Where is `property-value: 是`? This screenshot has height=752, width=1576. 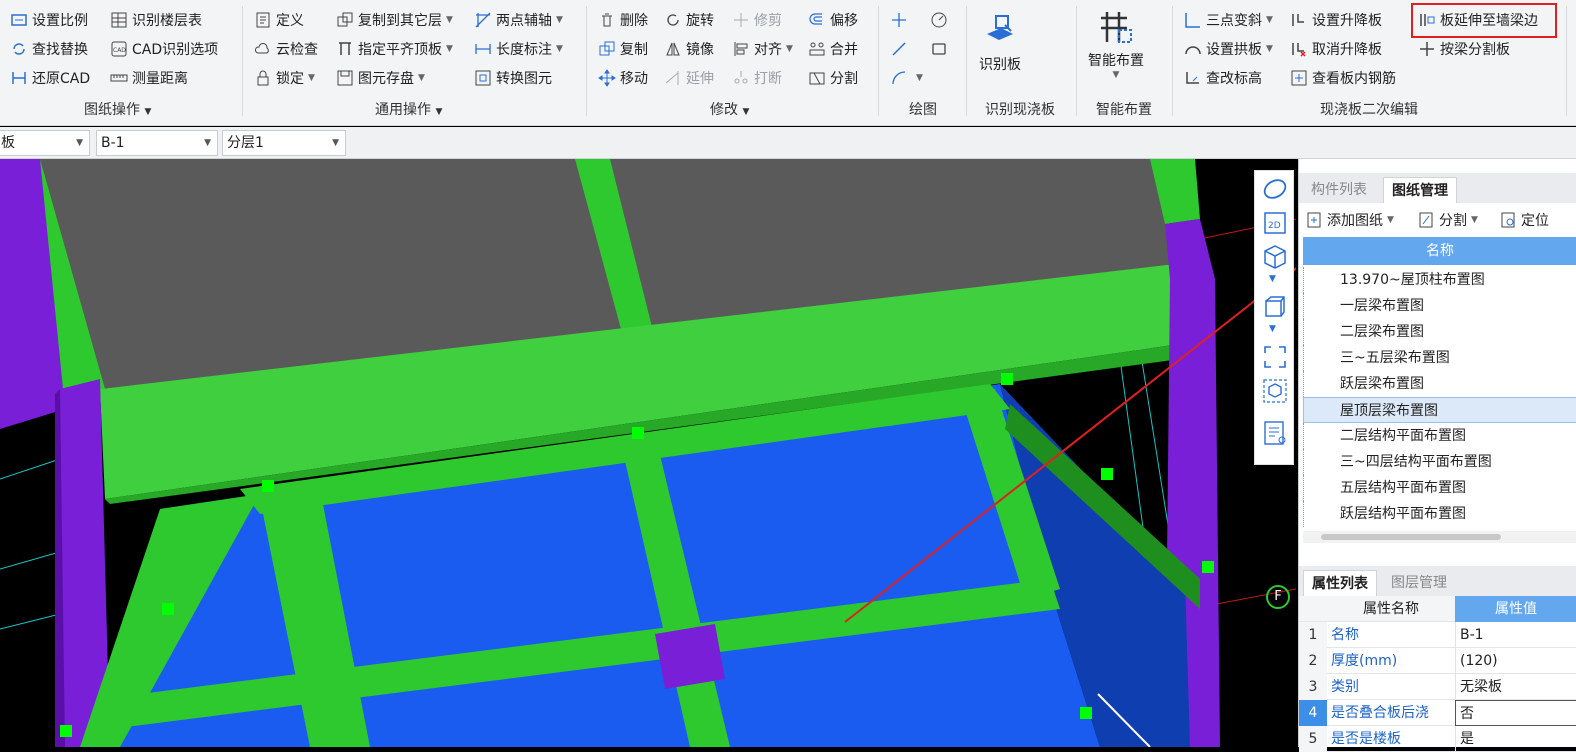 property-value: 是 is located at coordinates (1515, 739).